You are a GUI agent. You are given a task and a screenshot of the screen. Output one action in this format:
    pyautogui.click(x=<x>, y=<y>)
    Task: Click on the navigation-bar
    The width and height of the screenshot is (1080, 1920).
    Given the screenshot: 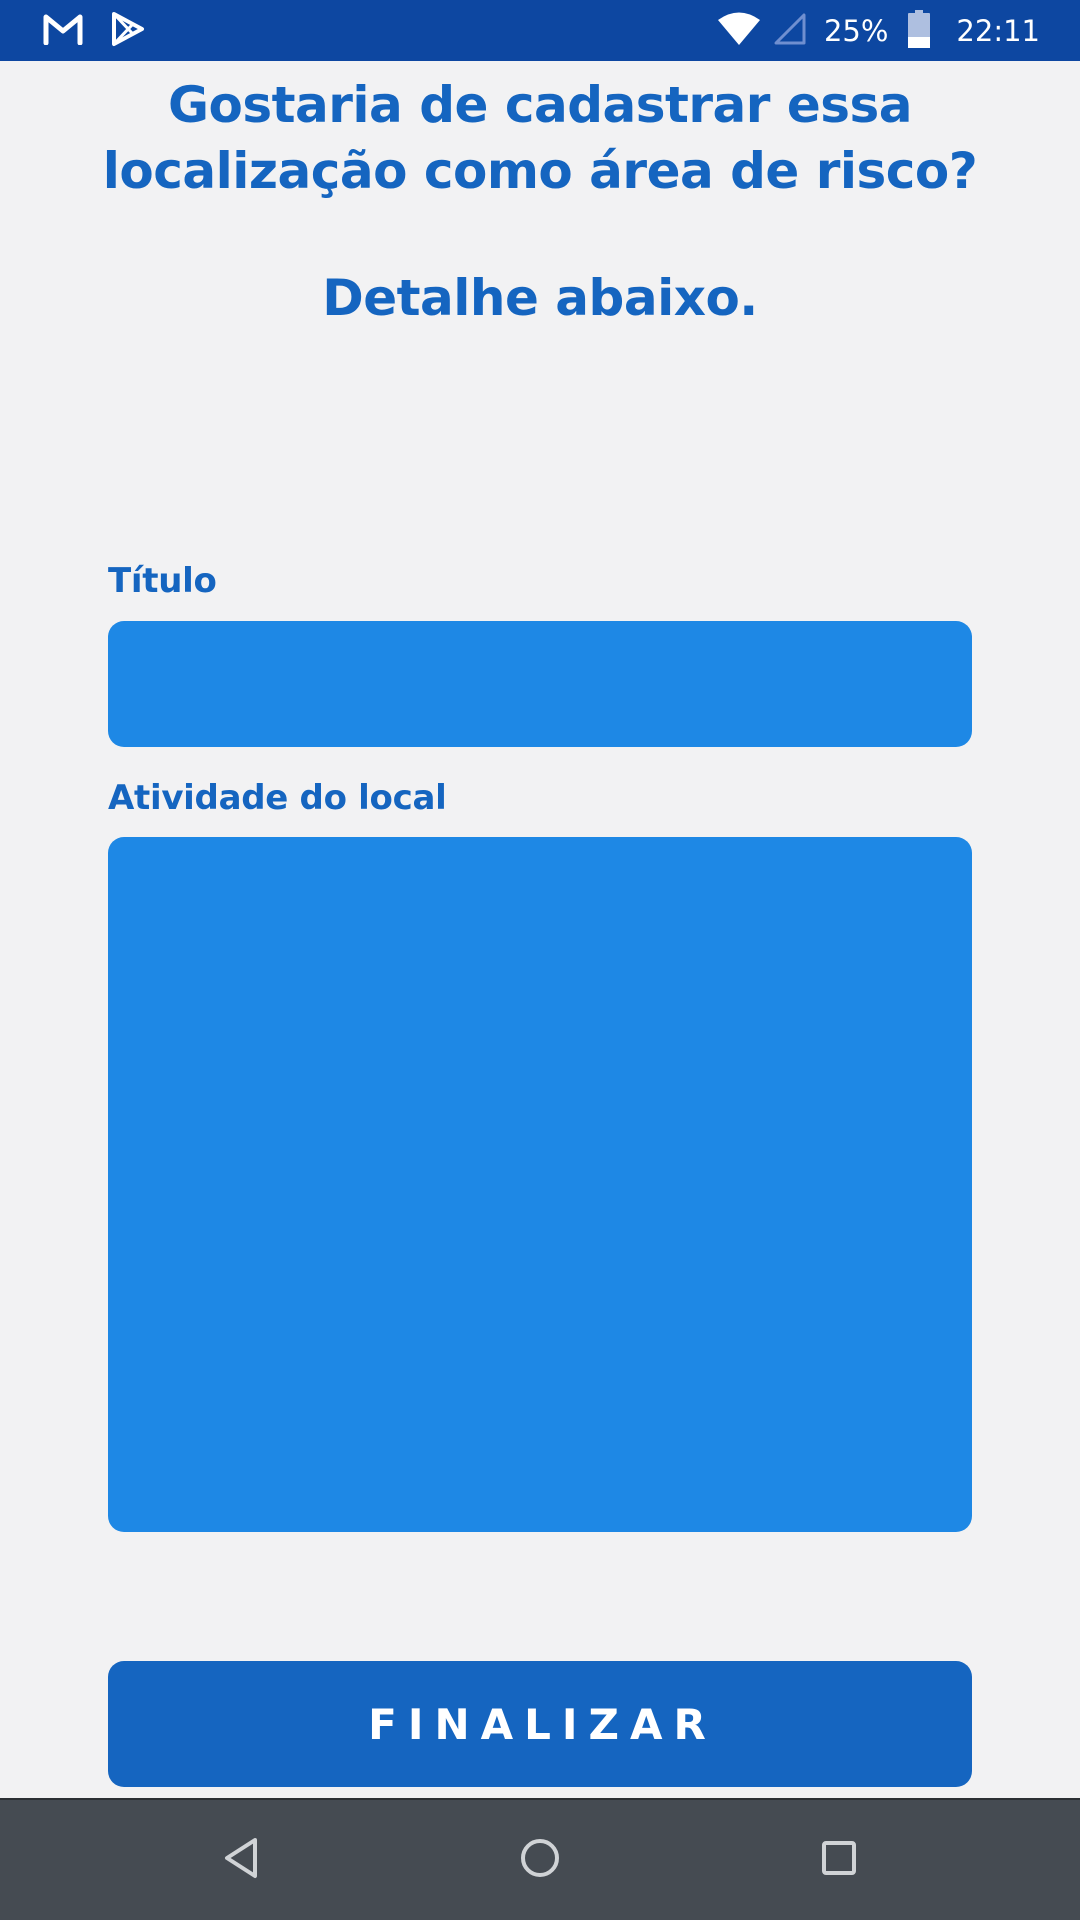 What is the action you would take?
    pyautogui.click(x=540, y=1859)
    